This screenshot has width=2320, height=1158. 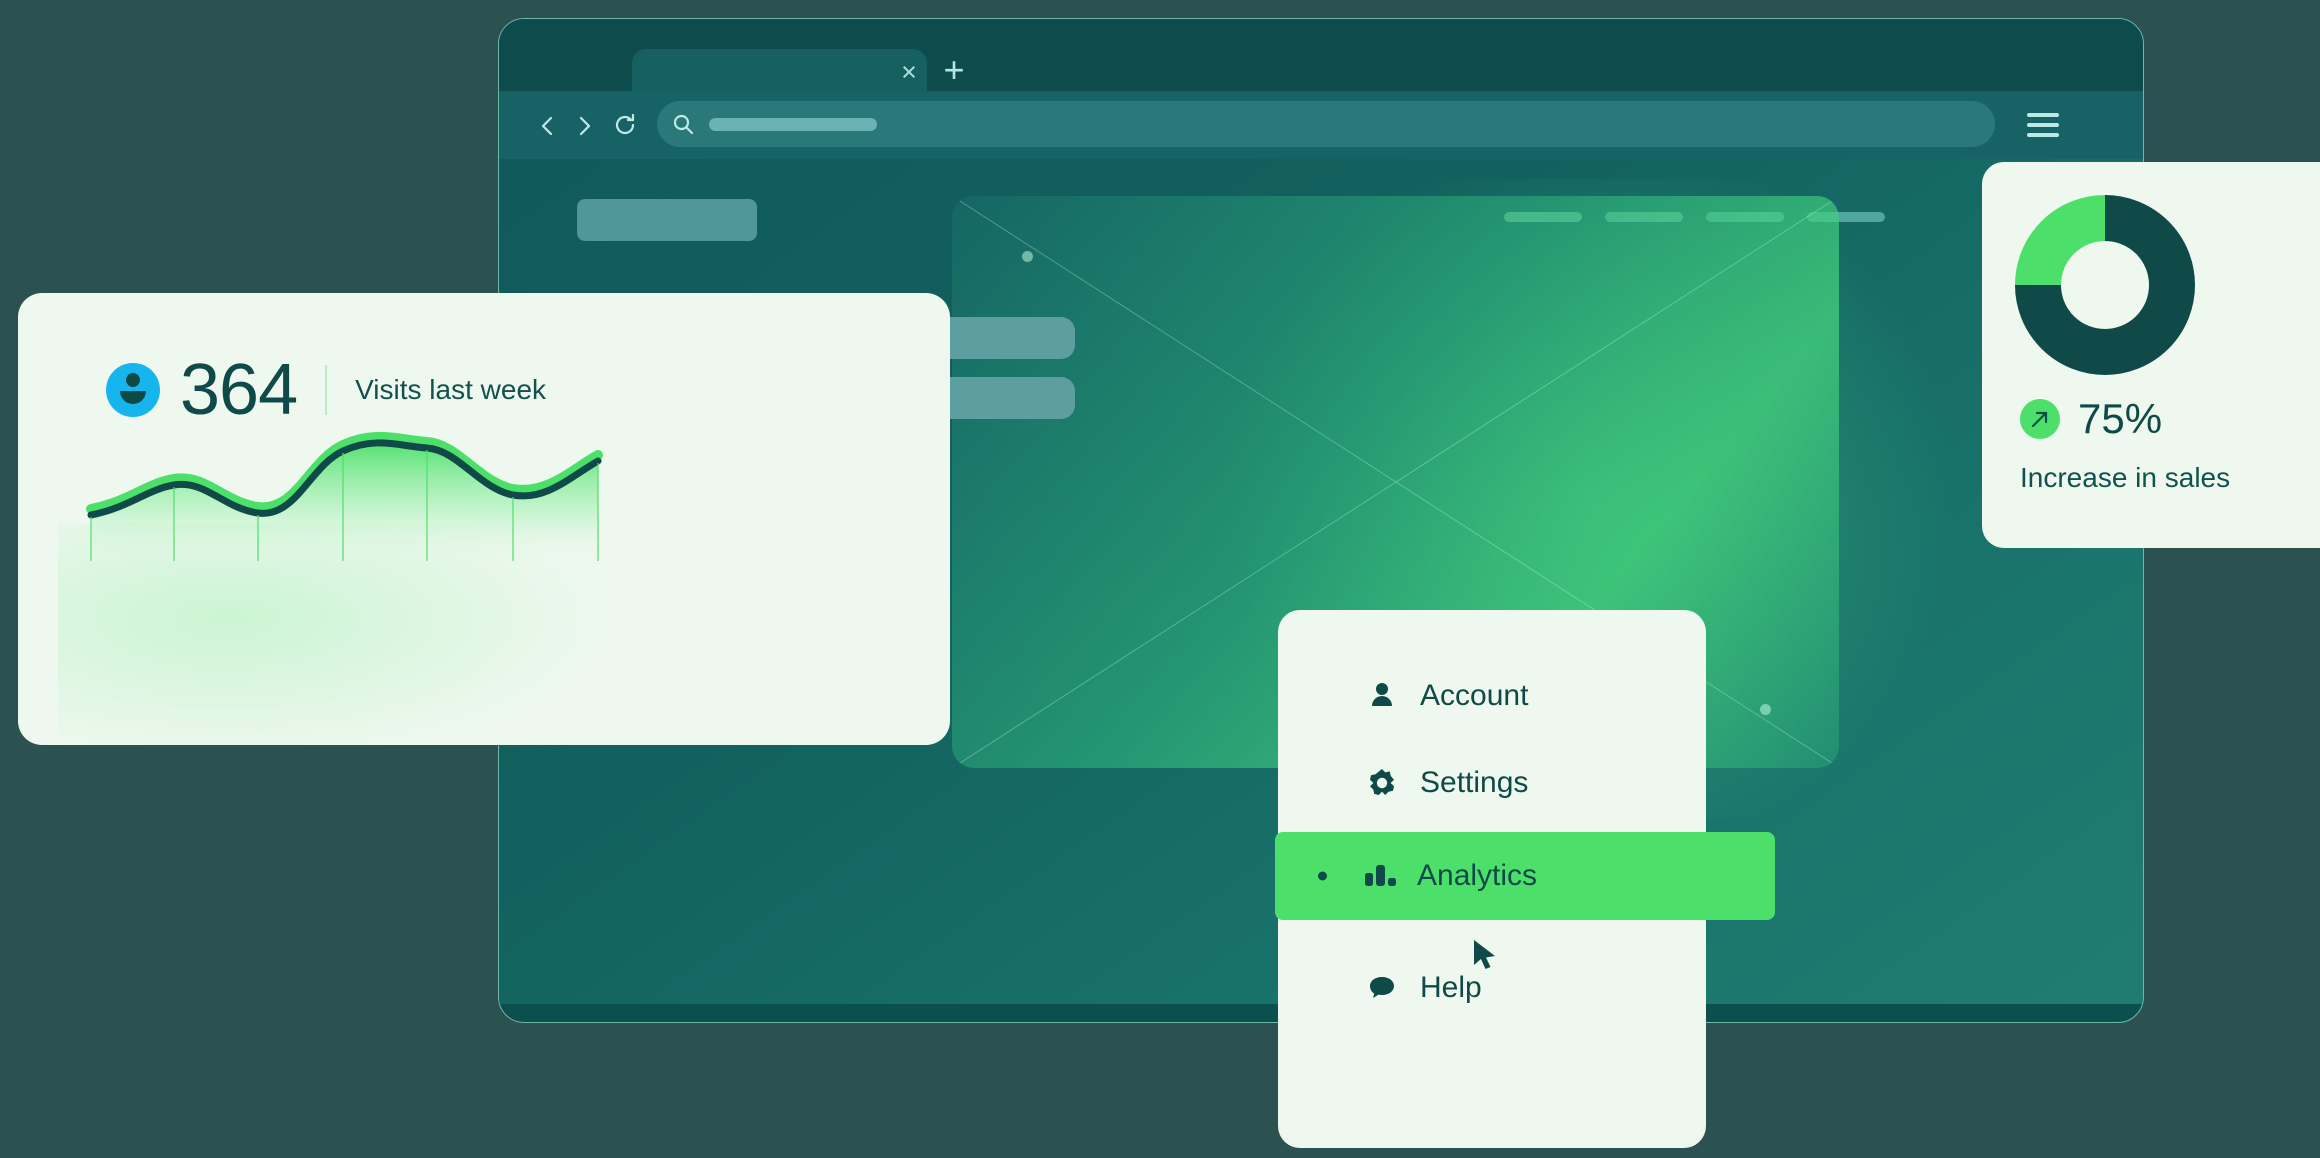 What do you see at coordinates (1322, 876) in the screenshot?
I see `active-indicator-dot` at bounding box center [1322, 876].